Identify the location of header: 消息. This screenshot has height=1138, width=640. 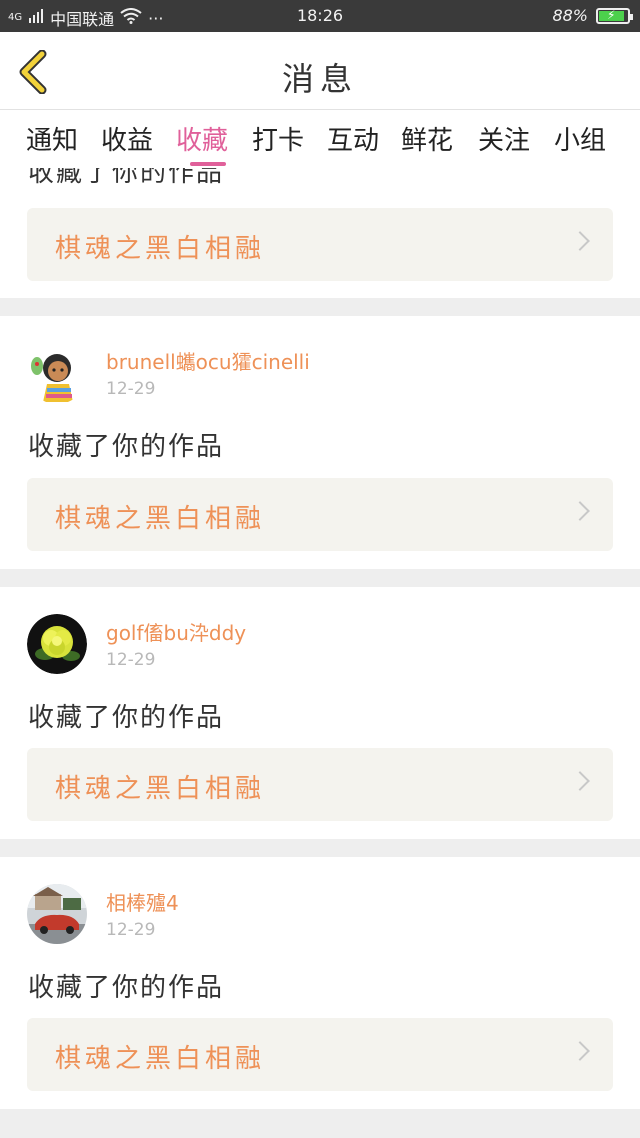
(320, 71).